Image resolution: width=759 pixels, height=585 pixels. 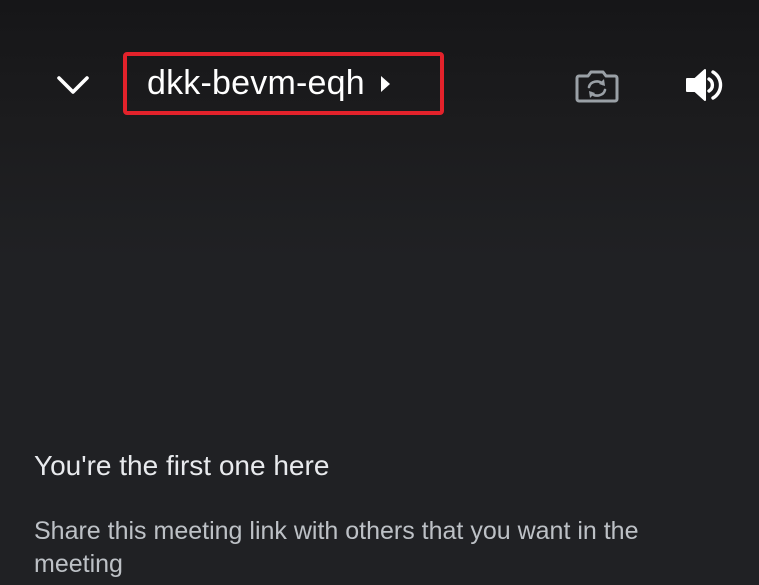 I want to click on meeting-code-button: dkk-bevm-eqh, so click(x=283, y=83).